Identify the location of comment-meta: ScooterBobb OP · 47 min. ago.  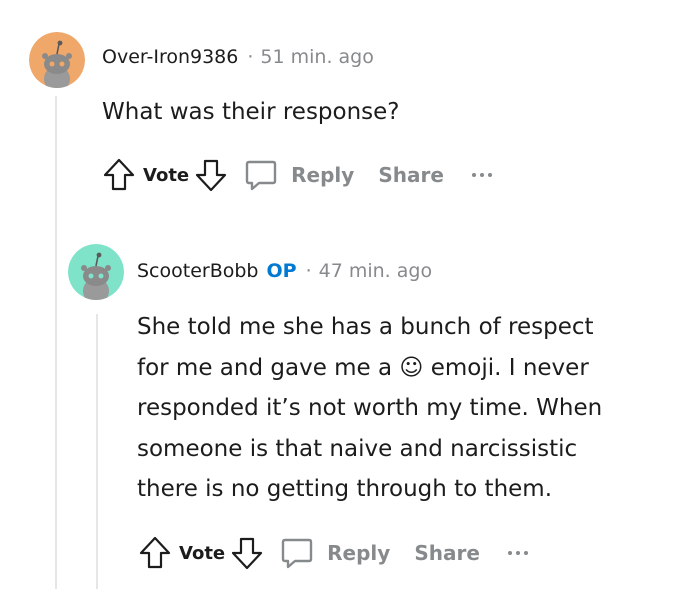
(284, 271).